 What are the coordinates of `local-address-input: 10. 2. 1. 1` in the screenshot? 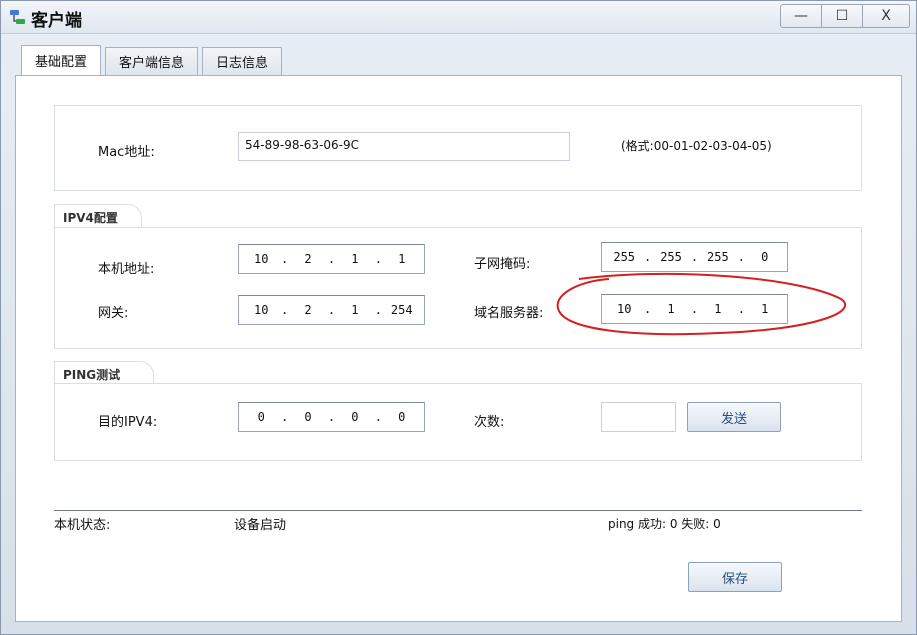 It's located at (331, 259).